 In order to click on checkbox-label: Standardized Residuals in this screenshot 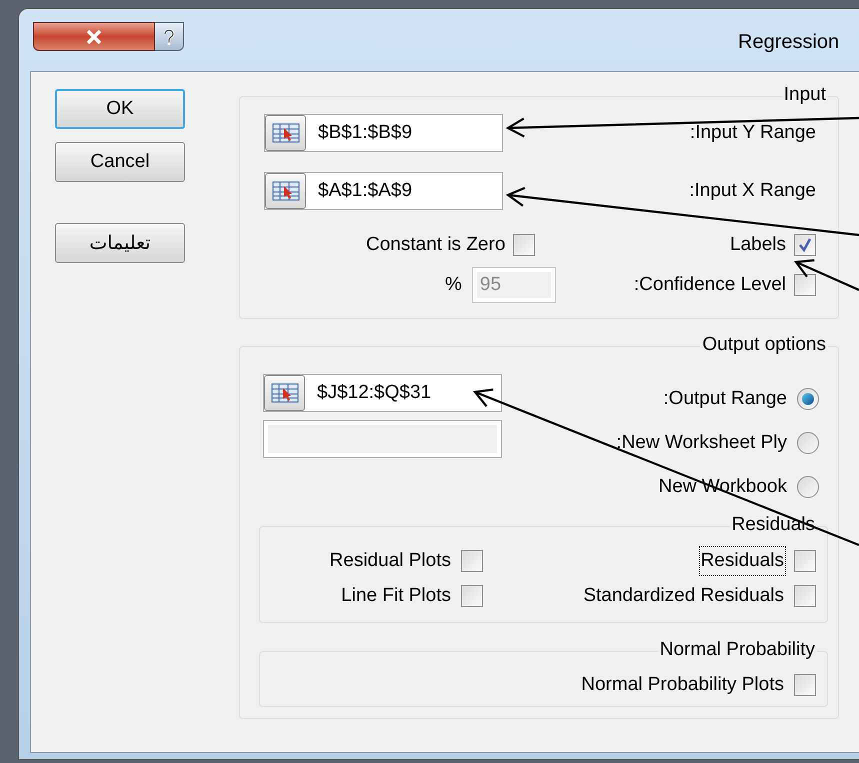, I will do `click(683, 596)`.